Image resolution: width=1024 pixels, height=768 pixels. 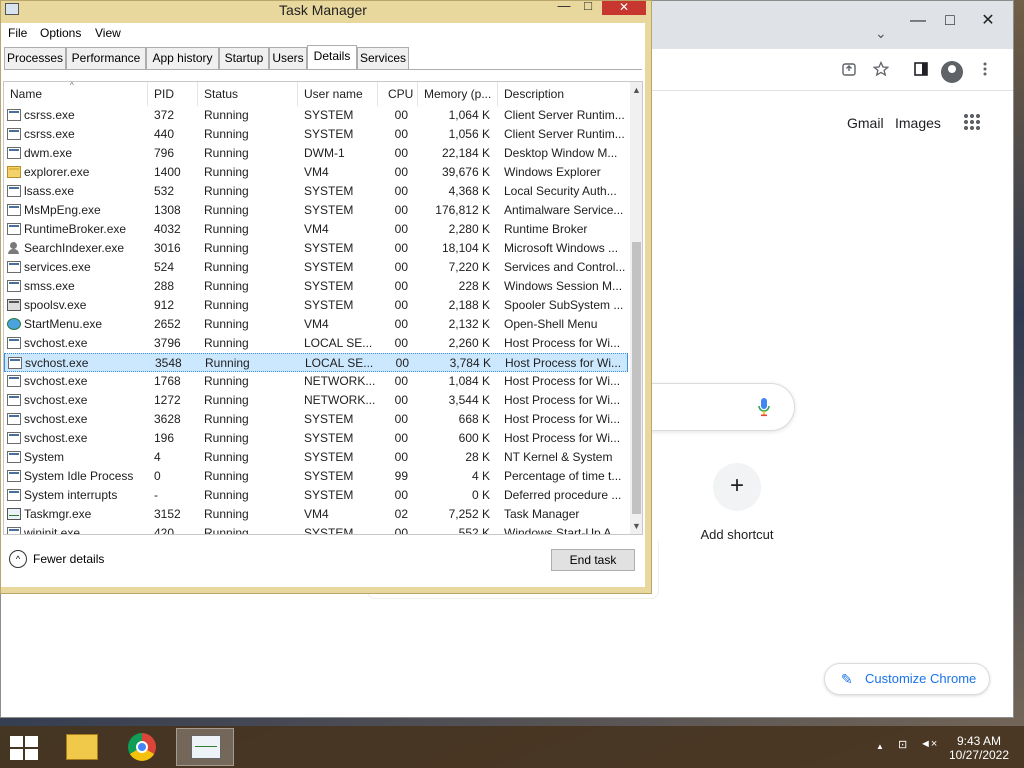 I want to click on task-manager-titlebar: Task Manager — □ ✕, so click(x=326, y=11).